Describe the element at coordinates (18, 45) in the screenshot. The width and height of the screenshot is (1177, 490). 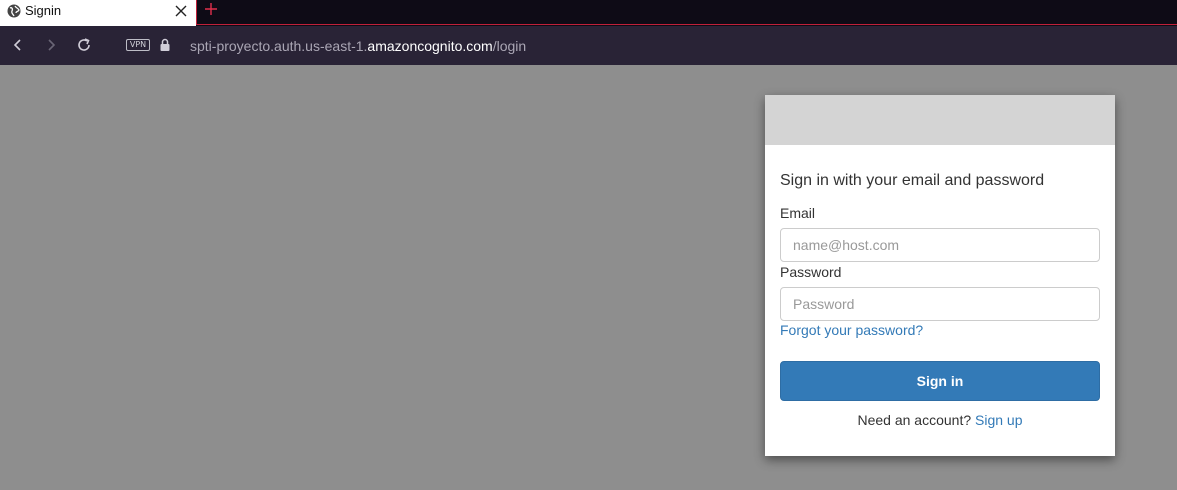
I see `chevron-left-icon` at that location.